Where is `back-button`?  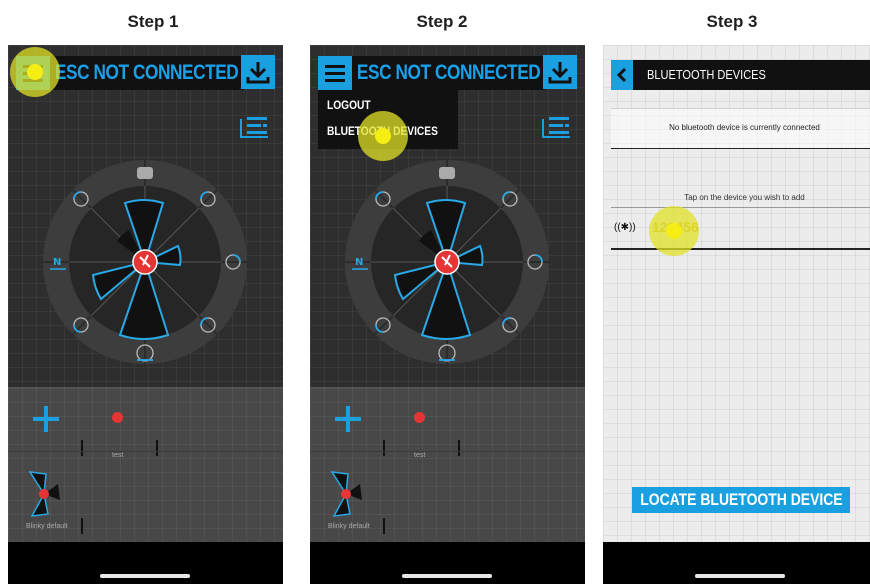
back-button is located at coordinates (622, 75).